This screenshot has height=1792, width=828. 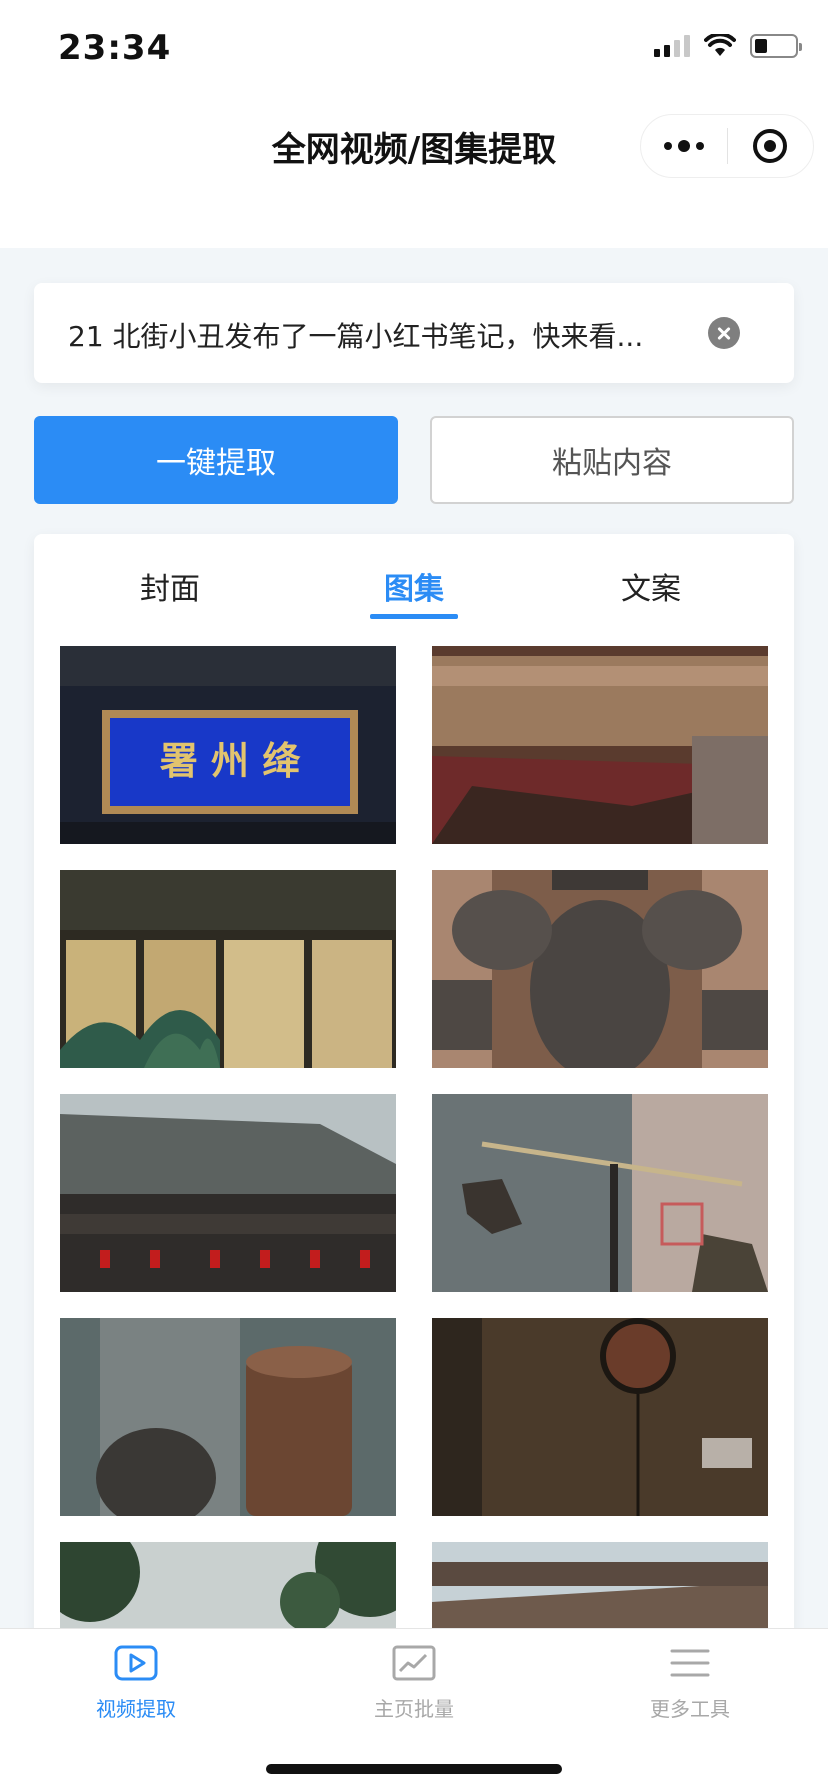 I want to click on result-tabs: 封面 图集 文案, so click(x=414, y=584).